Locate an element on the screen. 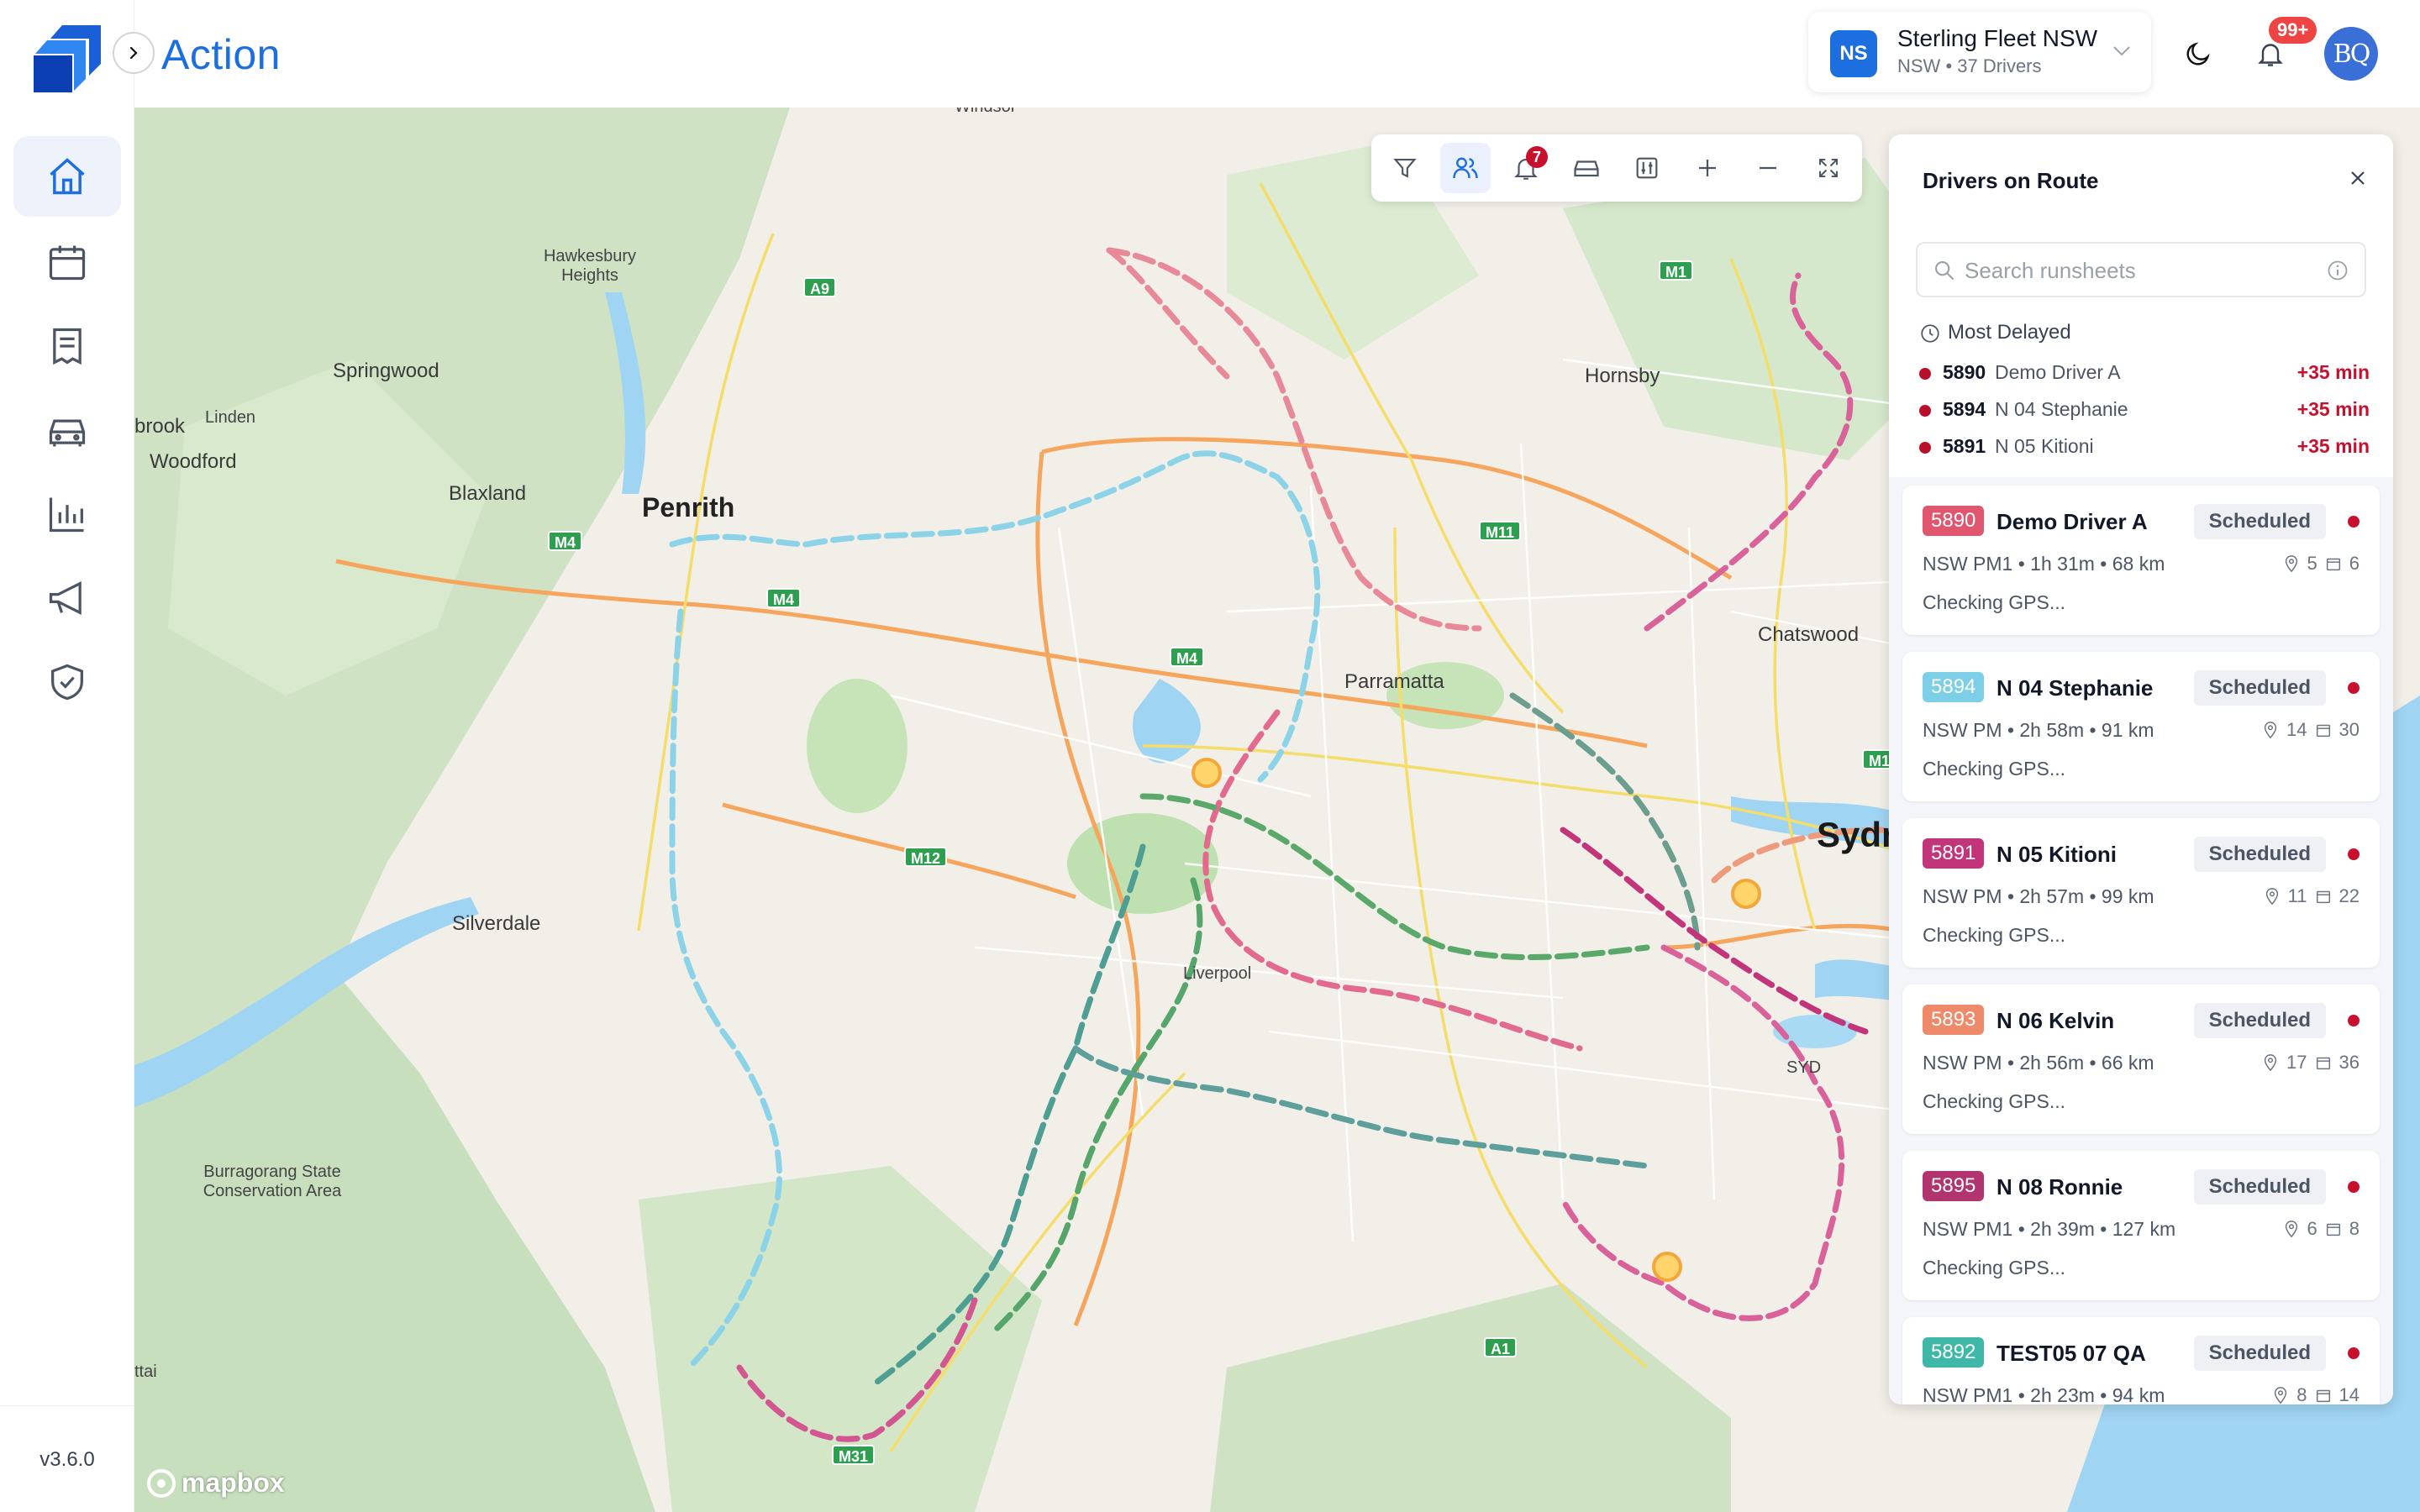 The height and width of the screenshot is (1512, 2420). items-count: 22 is located at coordinates (2349, 895).